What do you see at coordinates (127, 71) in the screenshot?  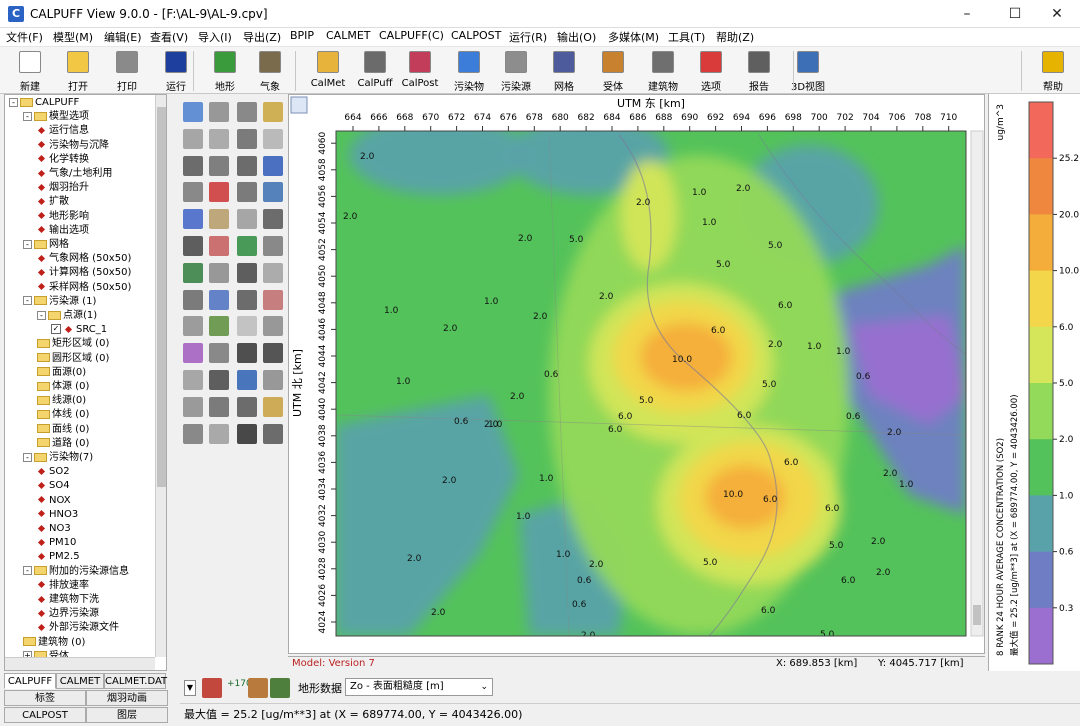 I see `toolbar-button: 打印` at bounding box center [127, 71].